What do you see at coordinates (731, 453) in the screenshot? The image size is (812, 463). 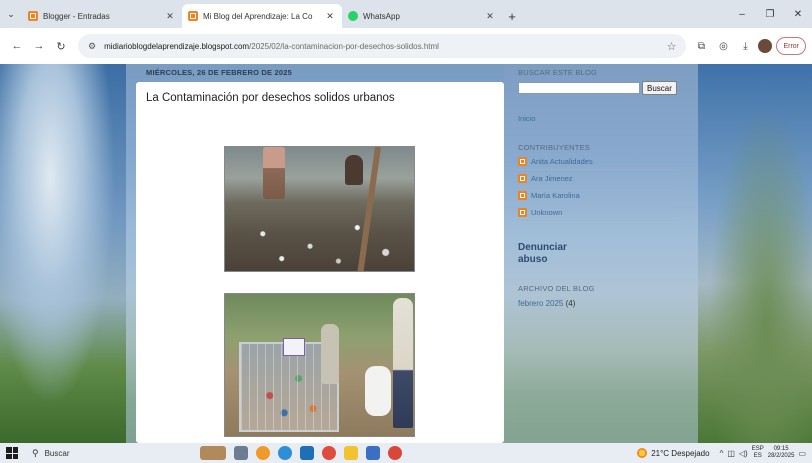 I see `network-icon: ◫` at bounding box center [731, 453].